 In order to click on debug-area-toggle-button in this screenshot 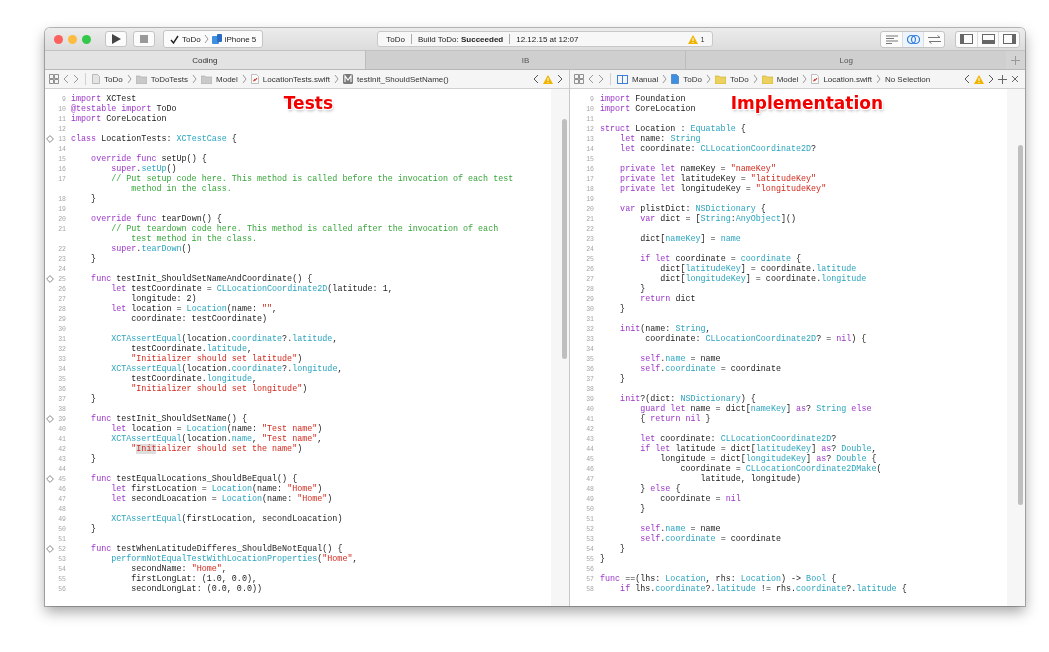, I will do `click(987, 39)`.